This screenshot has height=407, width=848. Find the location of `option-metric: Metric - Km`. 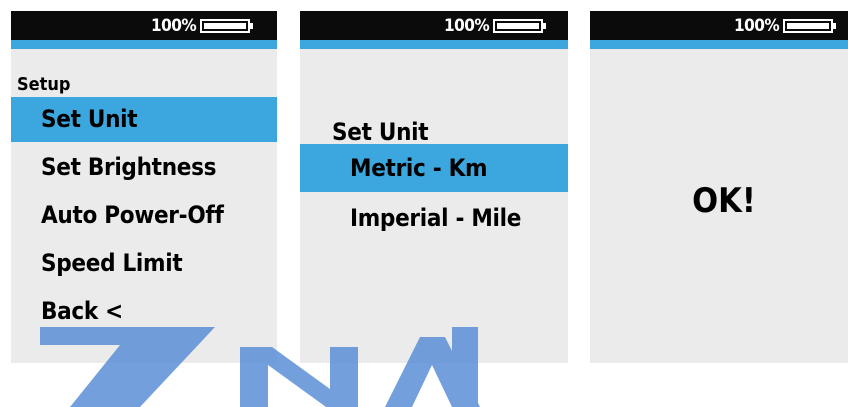

option-metric: Metric - Km is located at coordinates (434, 168).